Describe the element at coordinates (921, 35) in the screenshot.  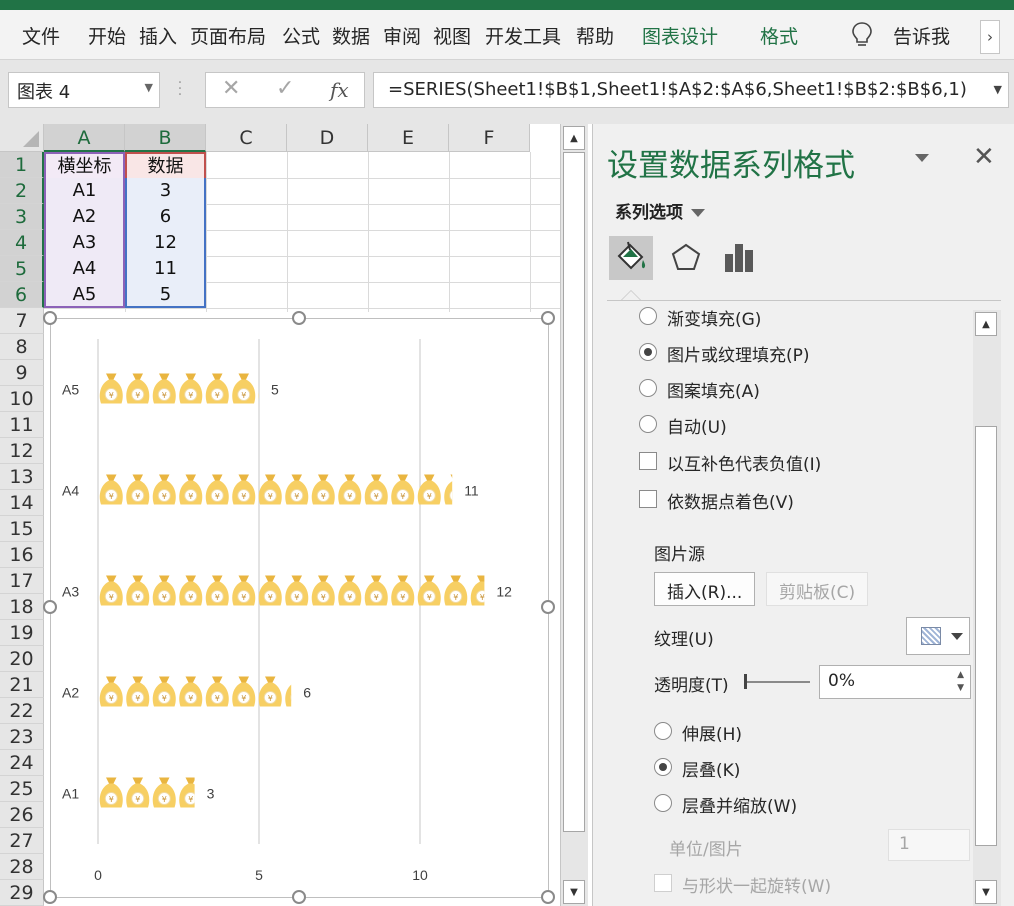
I see `tell-me-search: 告诉我` at that location.